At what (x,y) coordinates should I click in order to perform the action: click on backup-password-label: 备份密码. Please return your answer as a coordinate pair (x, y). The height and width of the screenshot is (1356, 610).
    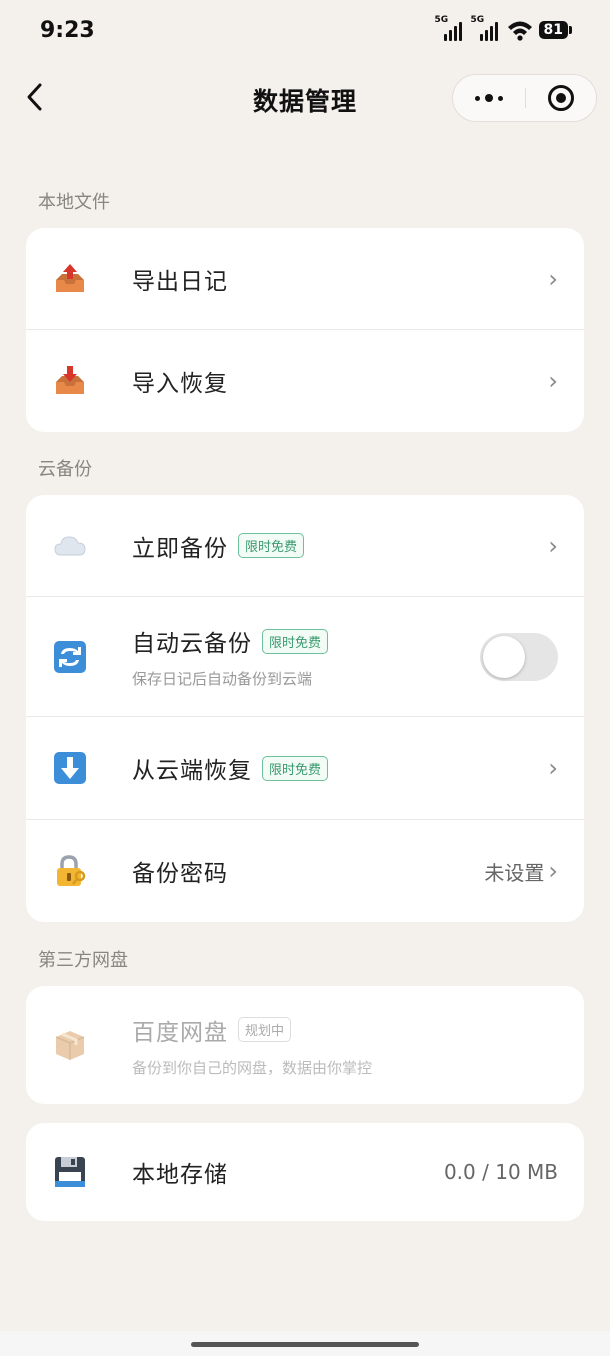
    Looking at the image, I should click on (180, 874).